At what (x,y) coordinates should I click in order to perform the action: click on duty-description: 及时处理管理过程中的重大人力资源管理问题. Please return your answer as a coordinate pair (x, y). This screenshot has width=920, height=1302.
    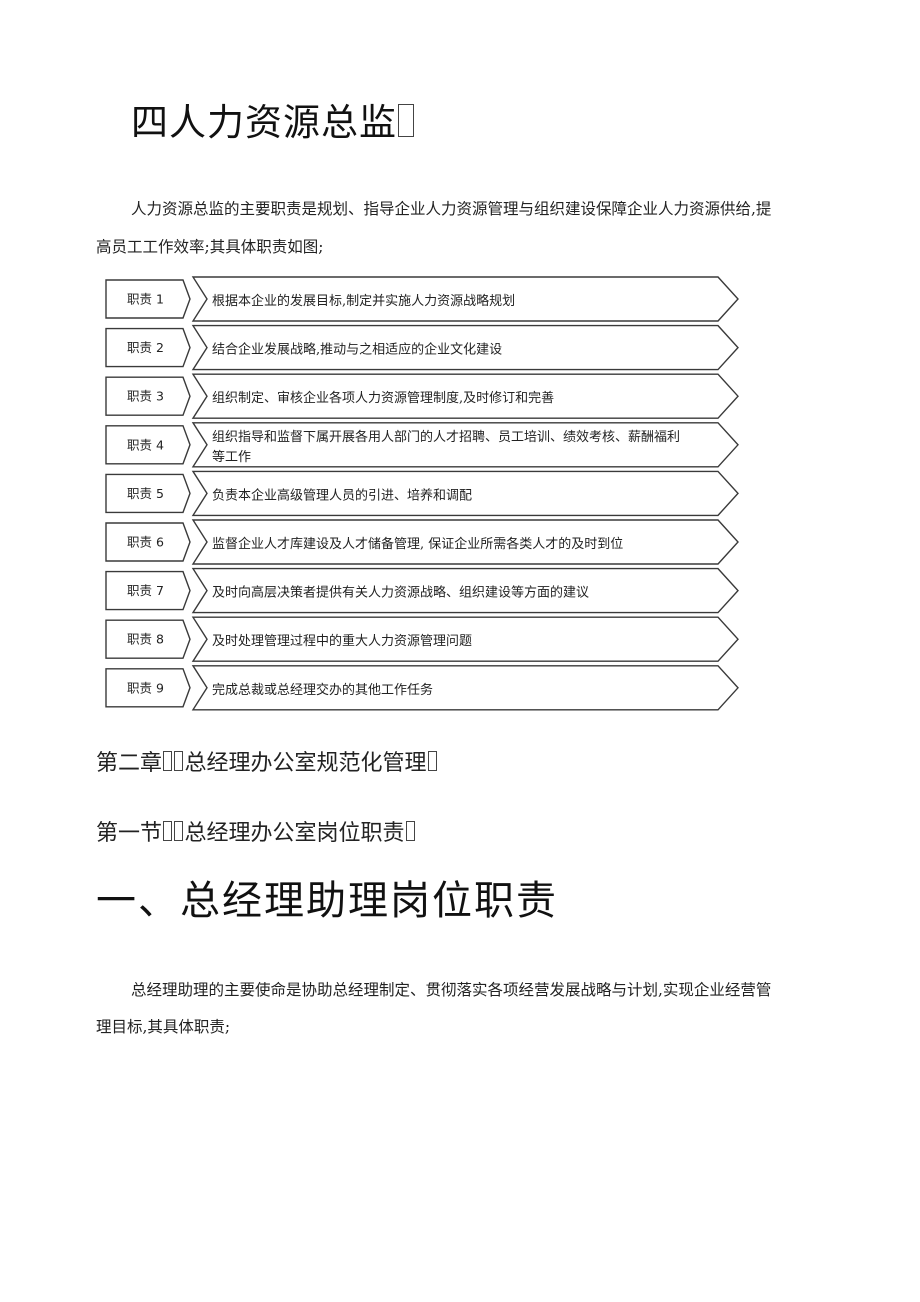
    Looking at the image, I should click on (342, 641).